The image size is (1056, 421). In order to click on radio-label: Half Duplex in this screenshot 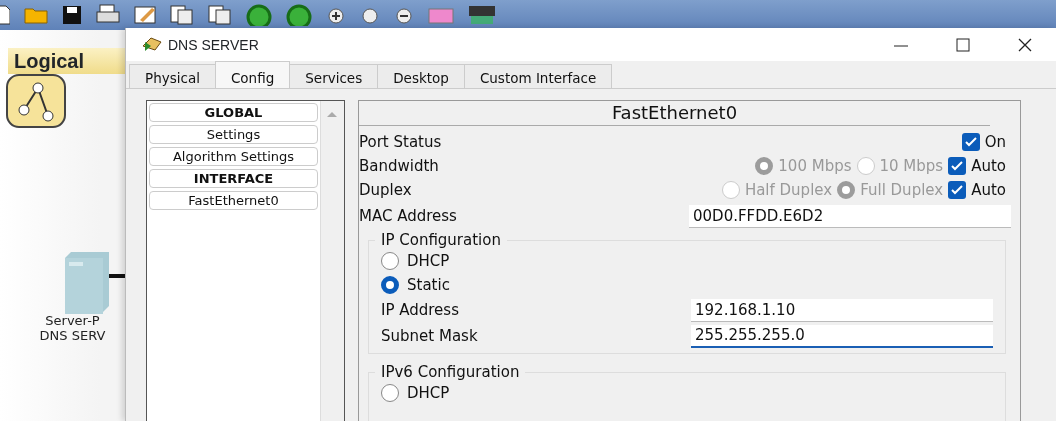, I will do `click(788, 190)`.